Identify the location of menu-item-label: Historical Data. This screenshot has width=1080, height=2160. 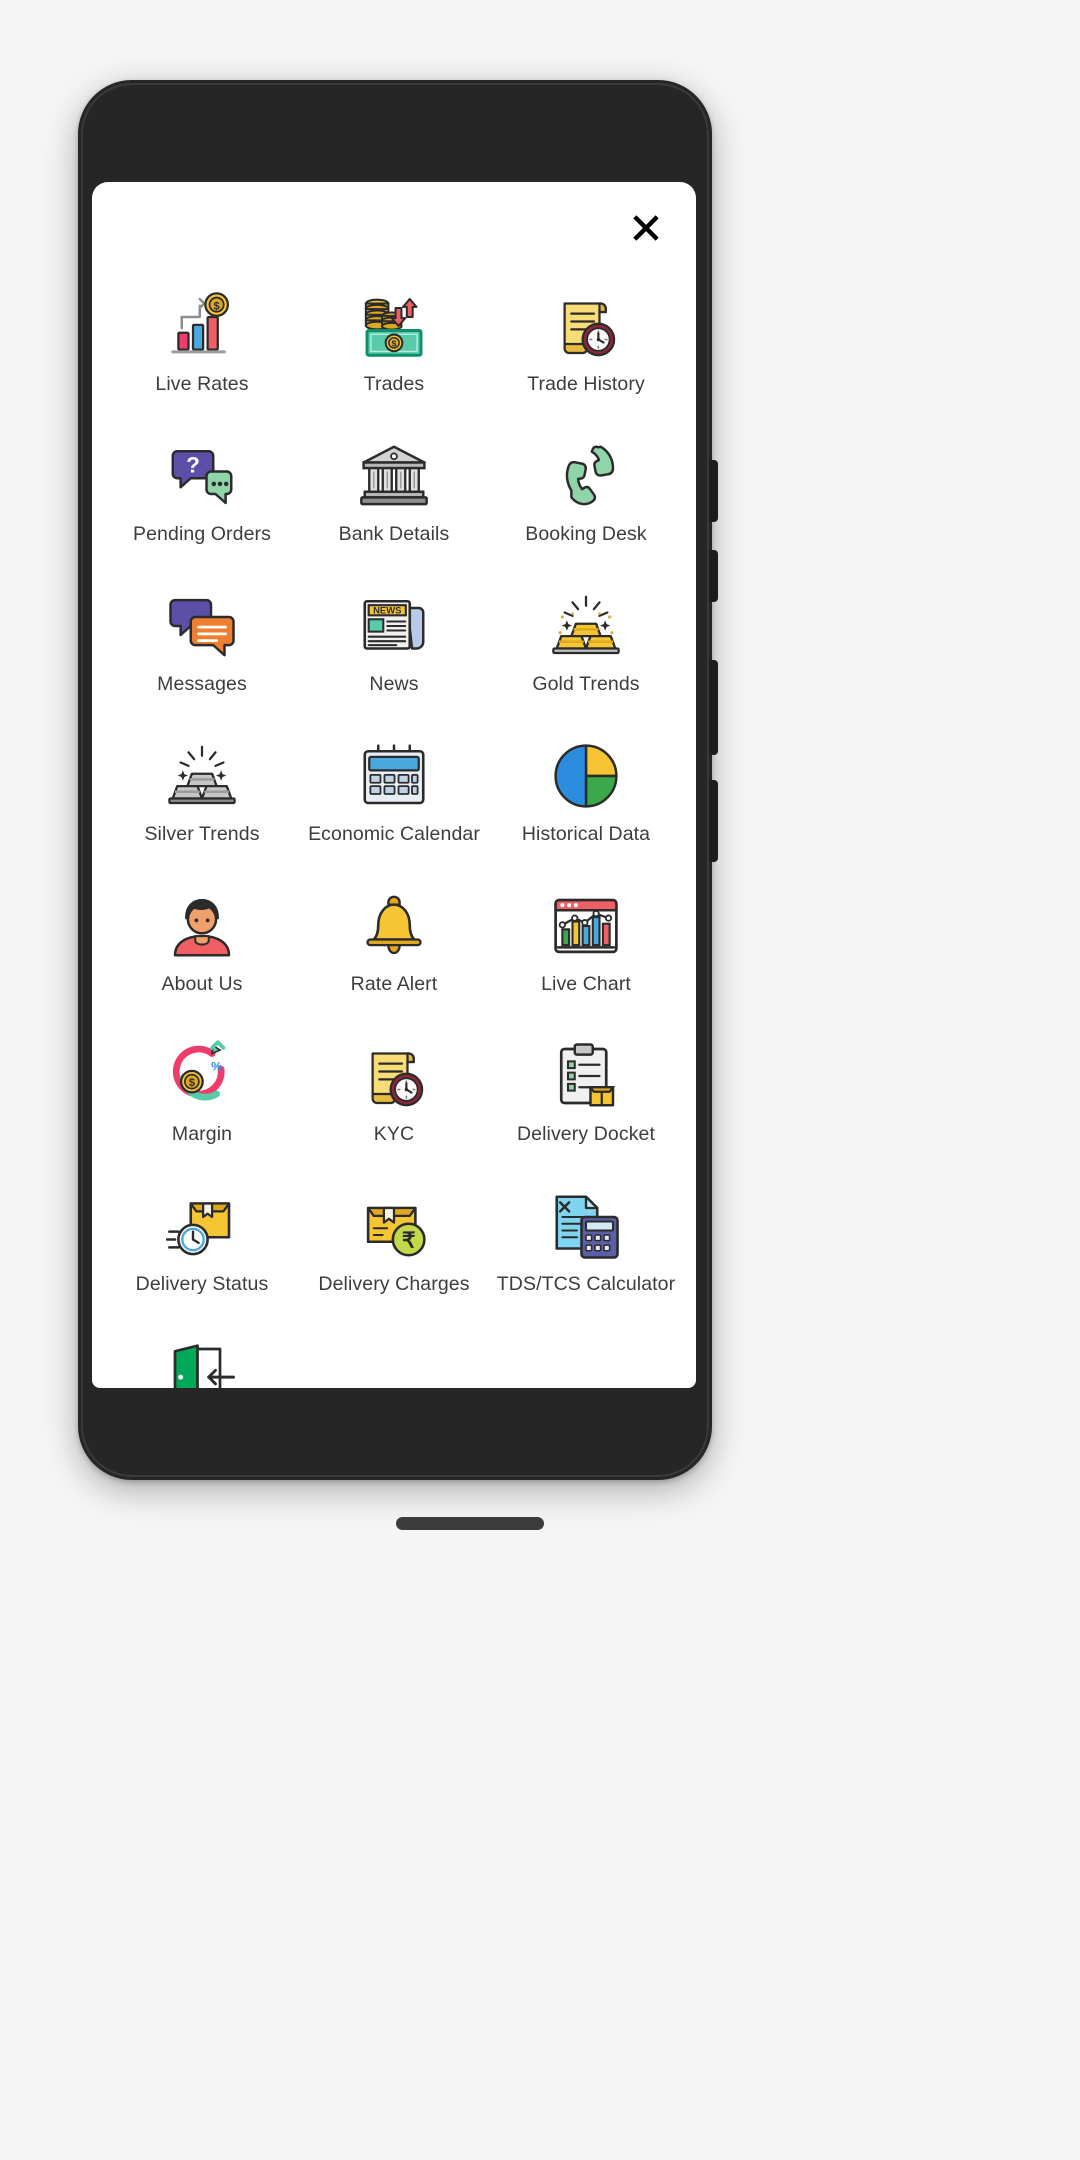
(586, 834).